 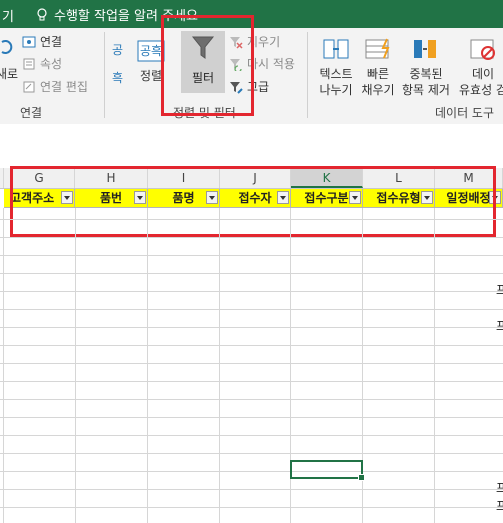 What do you see at coordinates (29, 41) in the screenshot?
I see `connections-icon` at bounding box center [29, 41].